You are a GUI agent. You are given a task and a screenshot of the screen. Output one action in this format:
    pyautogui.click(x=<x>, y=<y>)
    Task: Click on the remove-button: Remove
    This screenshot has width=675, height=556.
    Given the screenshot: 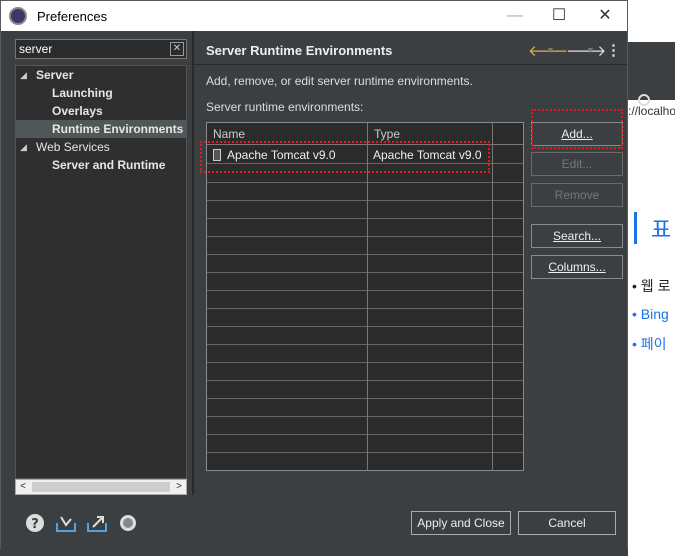 What is the action you would take?
    pyautogui.click(x=577, y=195)
    